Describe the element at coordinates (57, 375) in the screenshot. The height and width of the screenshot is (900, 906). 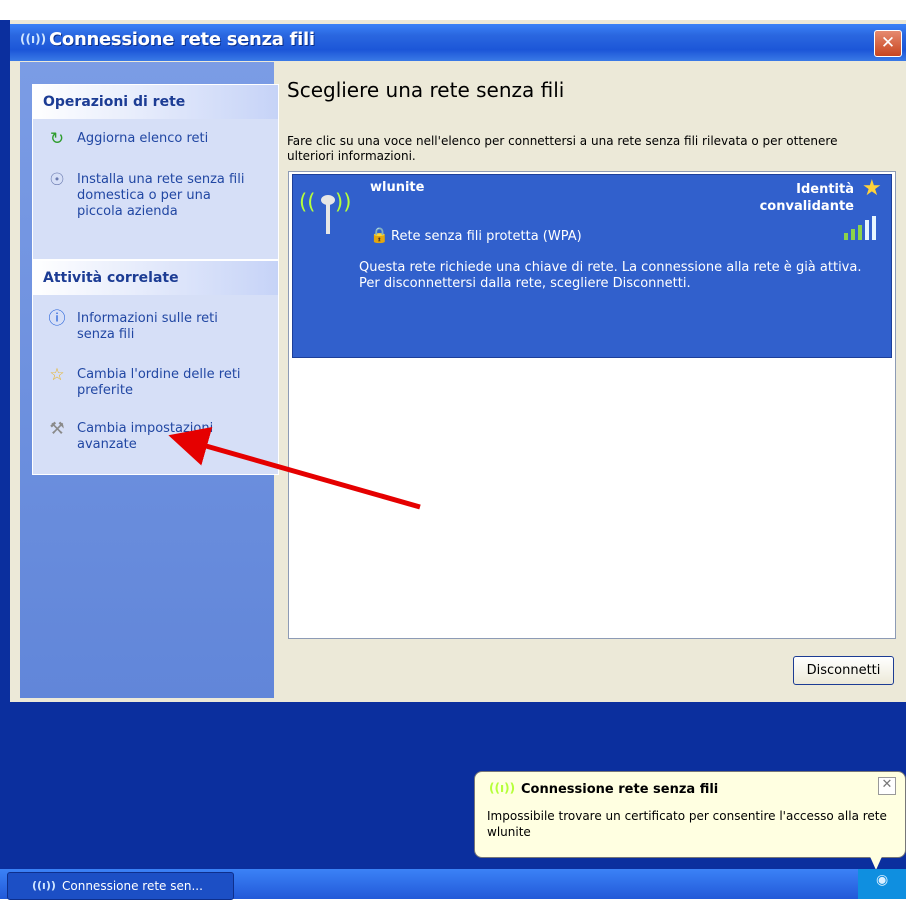
I see `star-icon: ☆` at that location.